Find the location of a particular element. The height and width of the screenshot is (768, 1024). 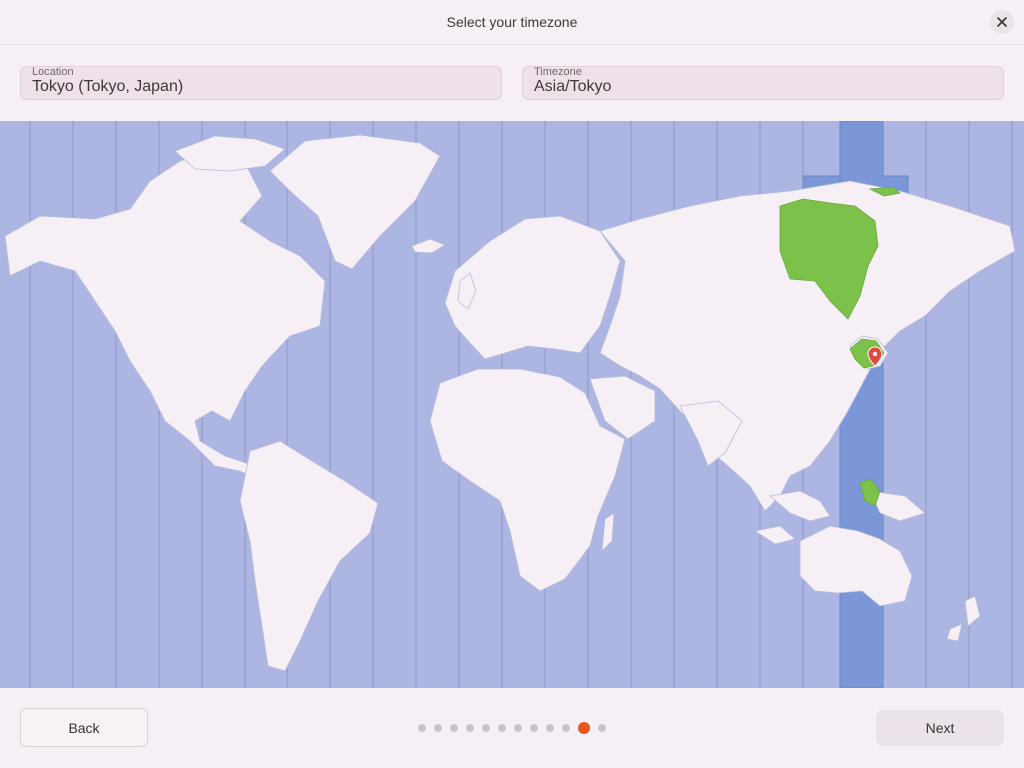

location-label: Location is located at coordinates (53, 72).